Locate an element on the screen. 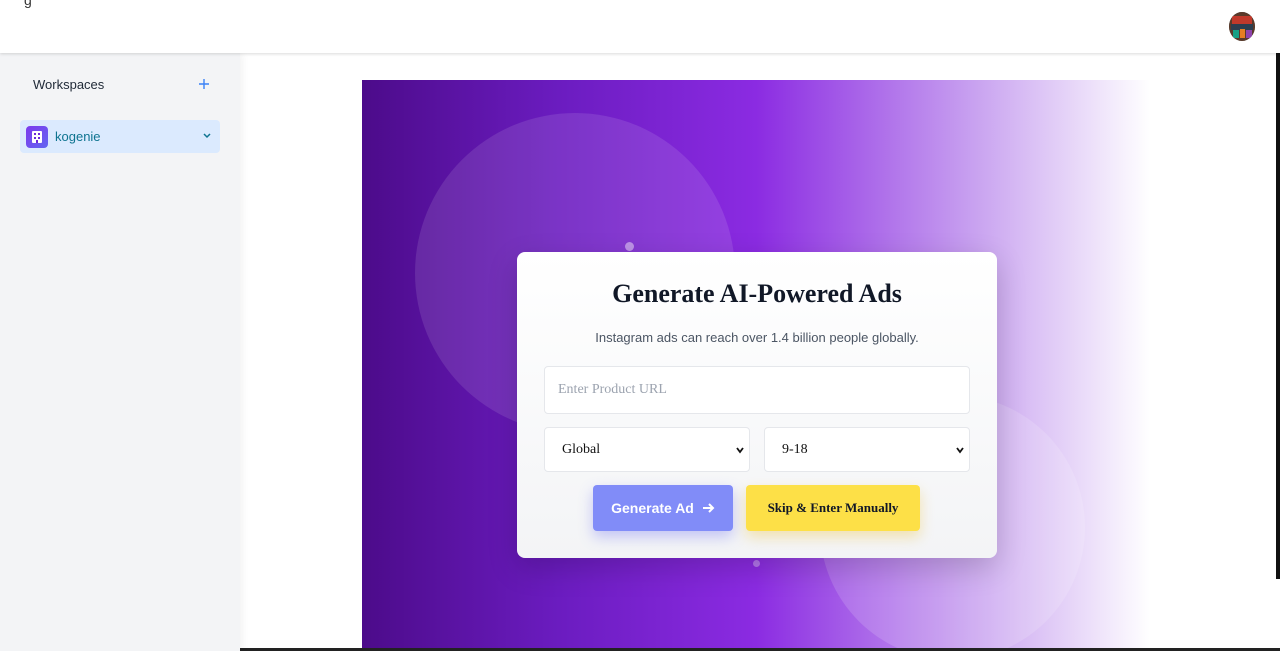 This screenshot has width=1280, height=651. skip-label: Skip & Enter Manually is located at coordinates (833, 507).